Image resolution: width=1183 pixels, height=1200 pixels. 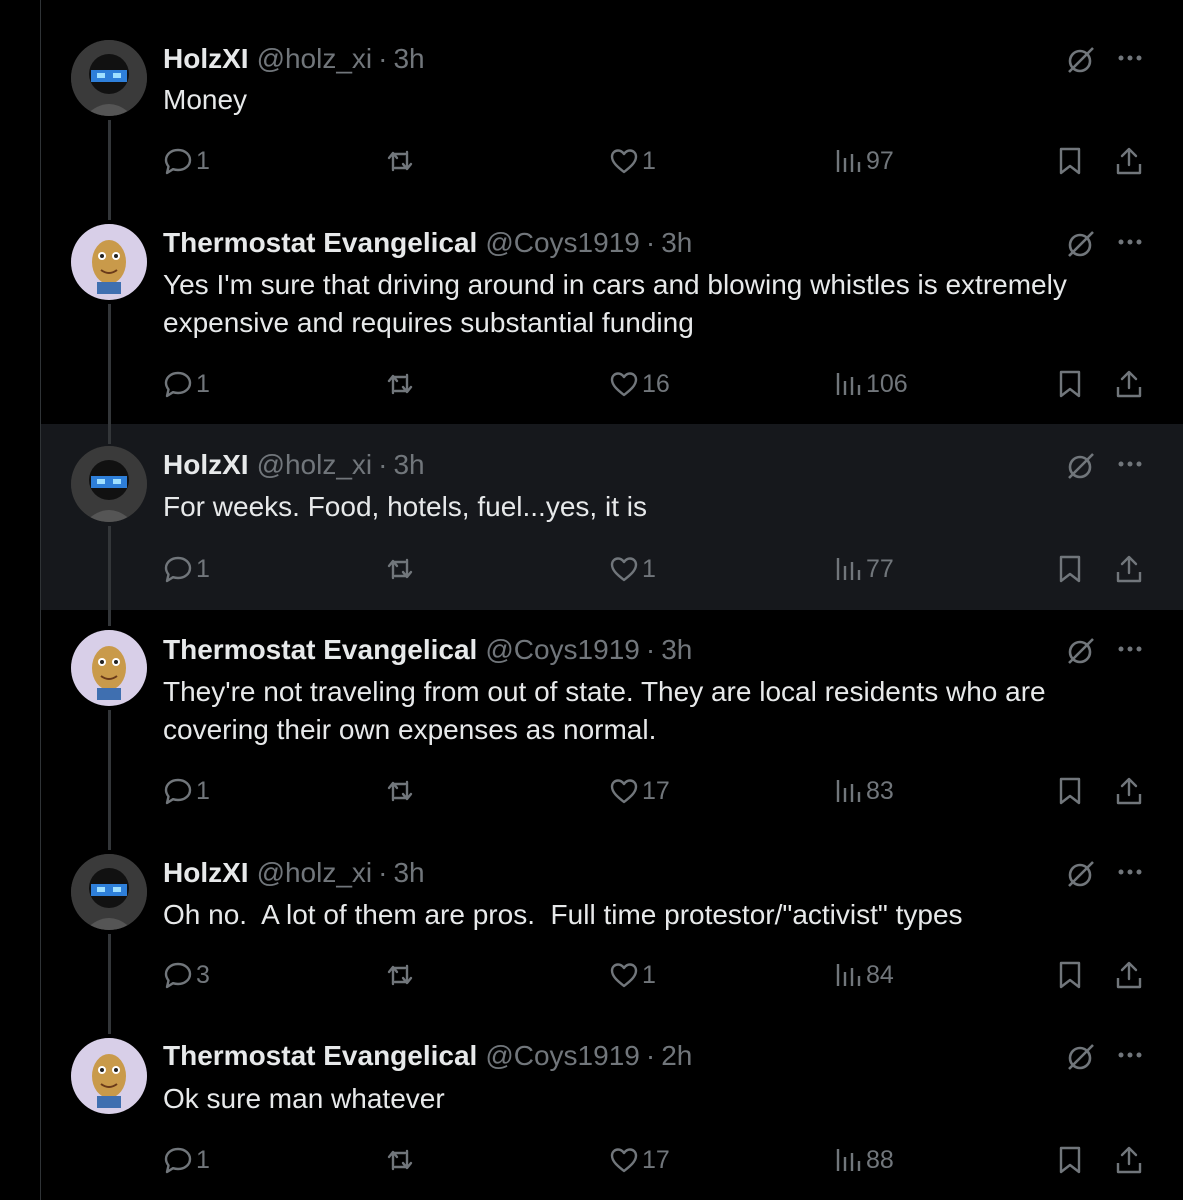 What do you see at coordinates (863, 791) in the screenshot?
I see `views-button: 83` at bounding box center [863, 791].